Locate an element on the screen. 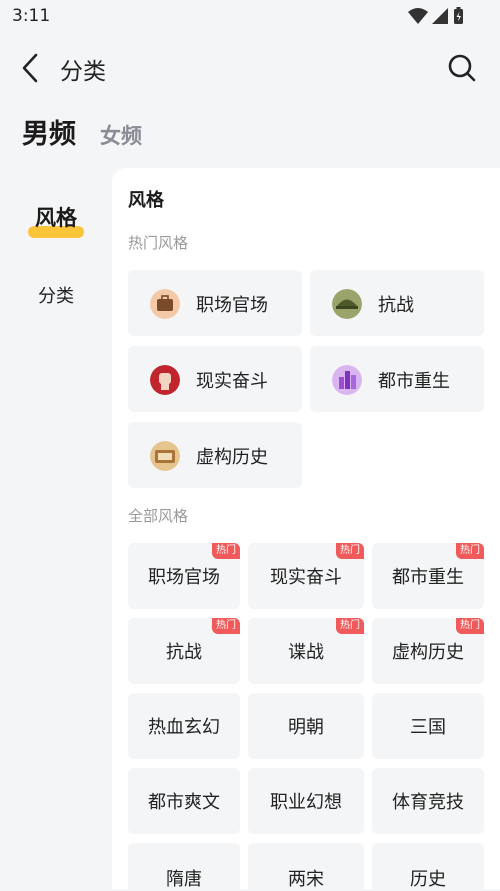 Image resolution: width=500 pixels, height=891 pixels. city-buildings-icon is located at coordinates (347, 380).